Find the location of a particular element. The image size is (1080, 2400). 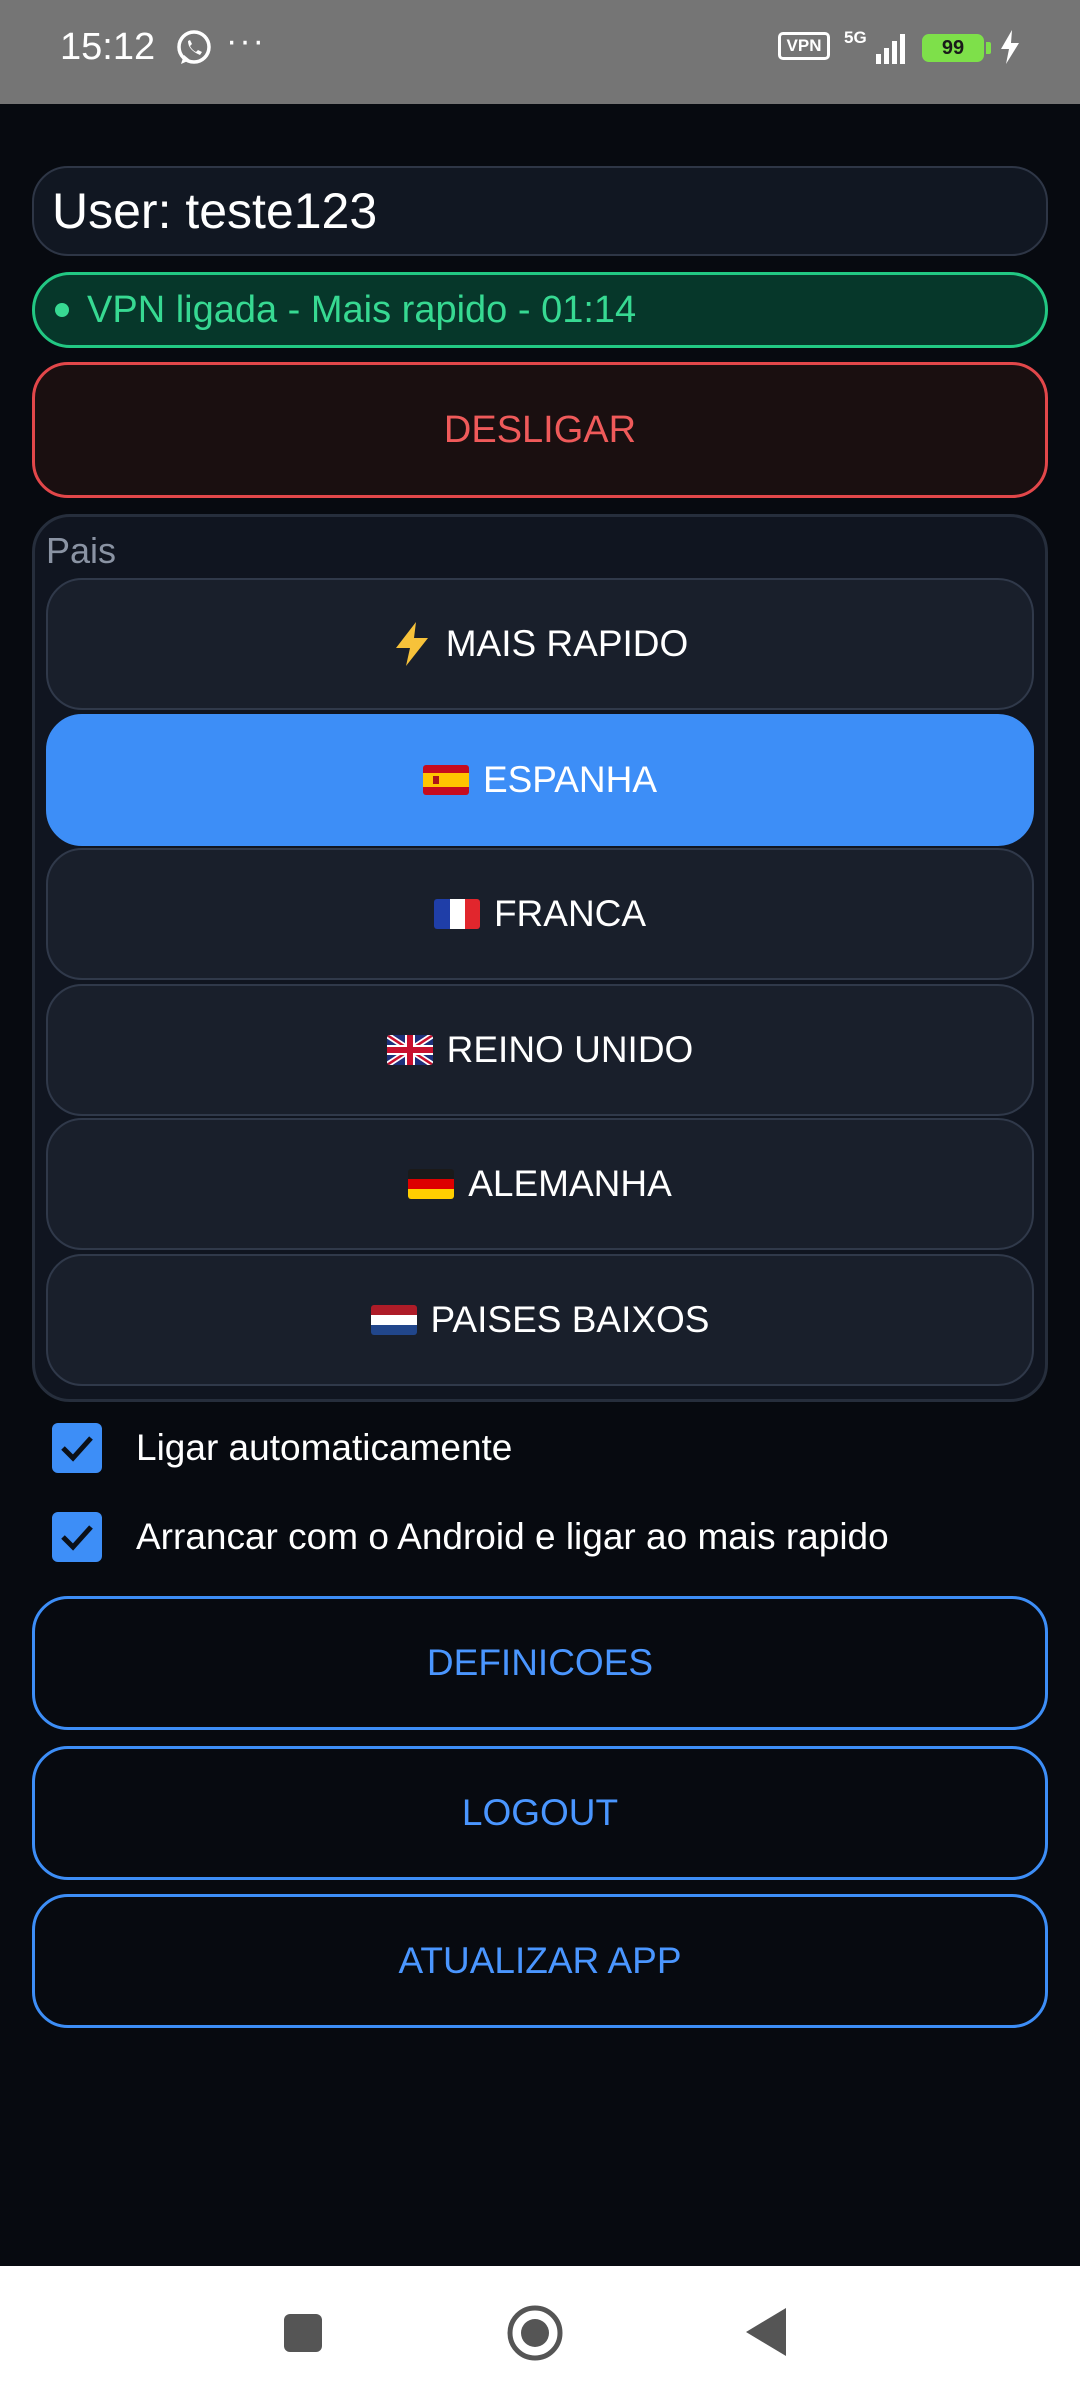

country-label: PAISES BAIXOS is located at coordinates (570, 1319).